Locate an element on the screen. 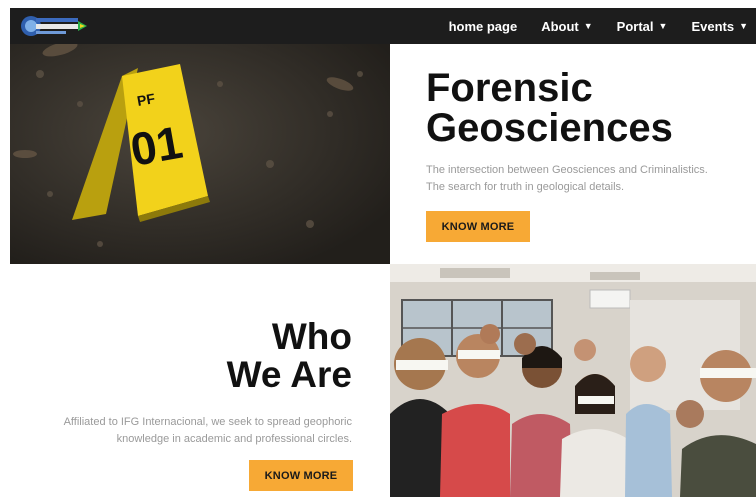 The width and height of the screenshot is (756, 497). nav-home: home page is located at coordinates (483, 26).